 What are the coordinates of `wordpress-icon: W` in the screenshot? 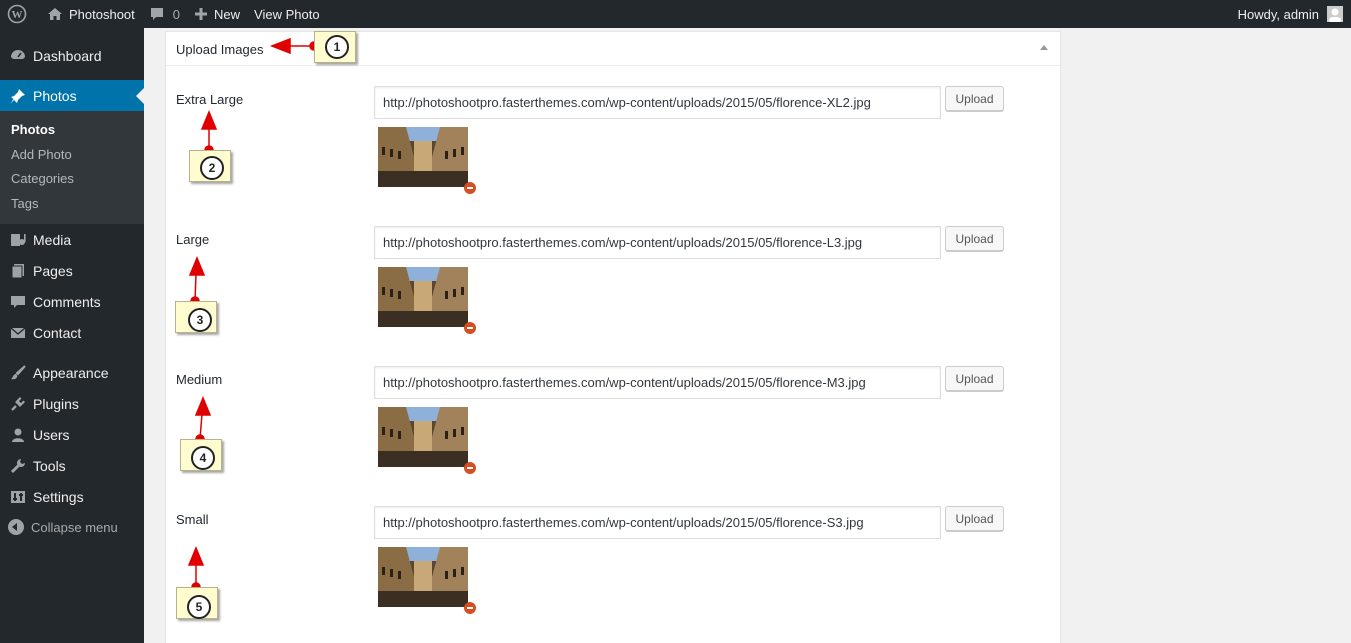 It's located at (17, 14).